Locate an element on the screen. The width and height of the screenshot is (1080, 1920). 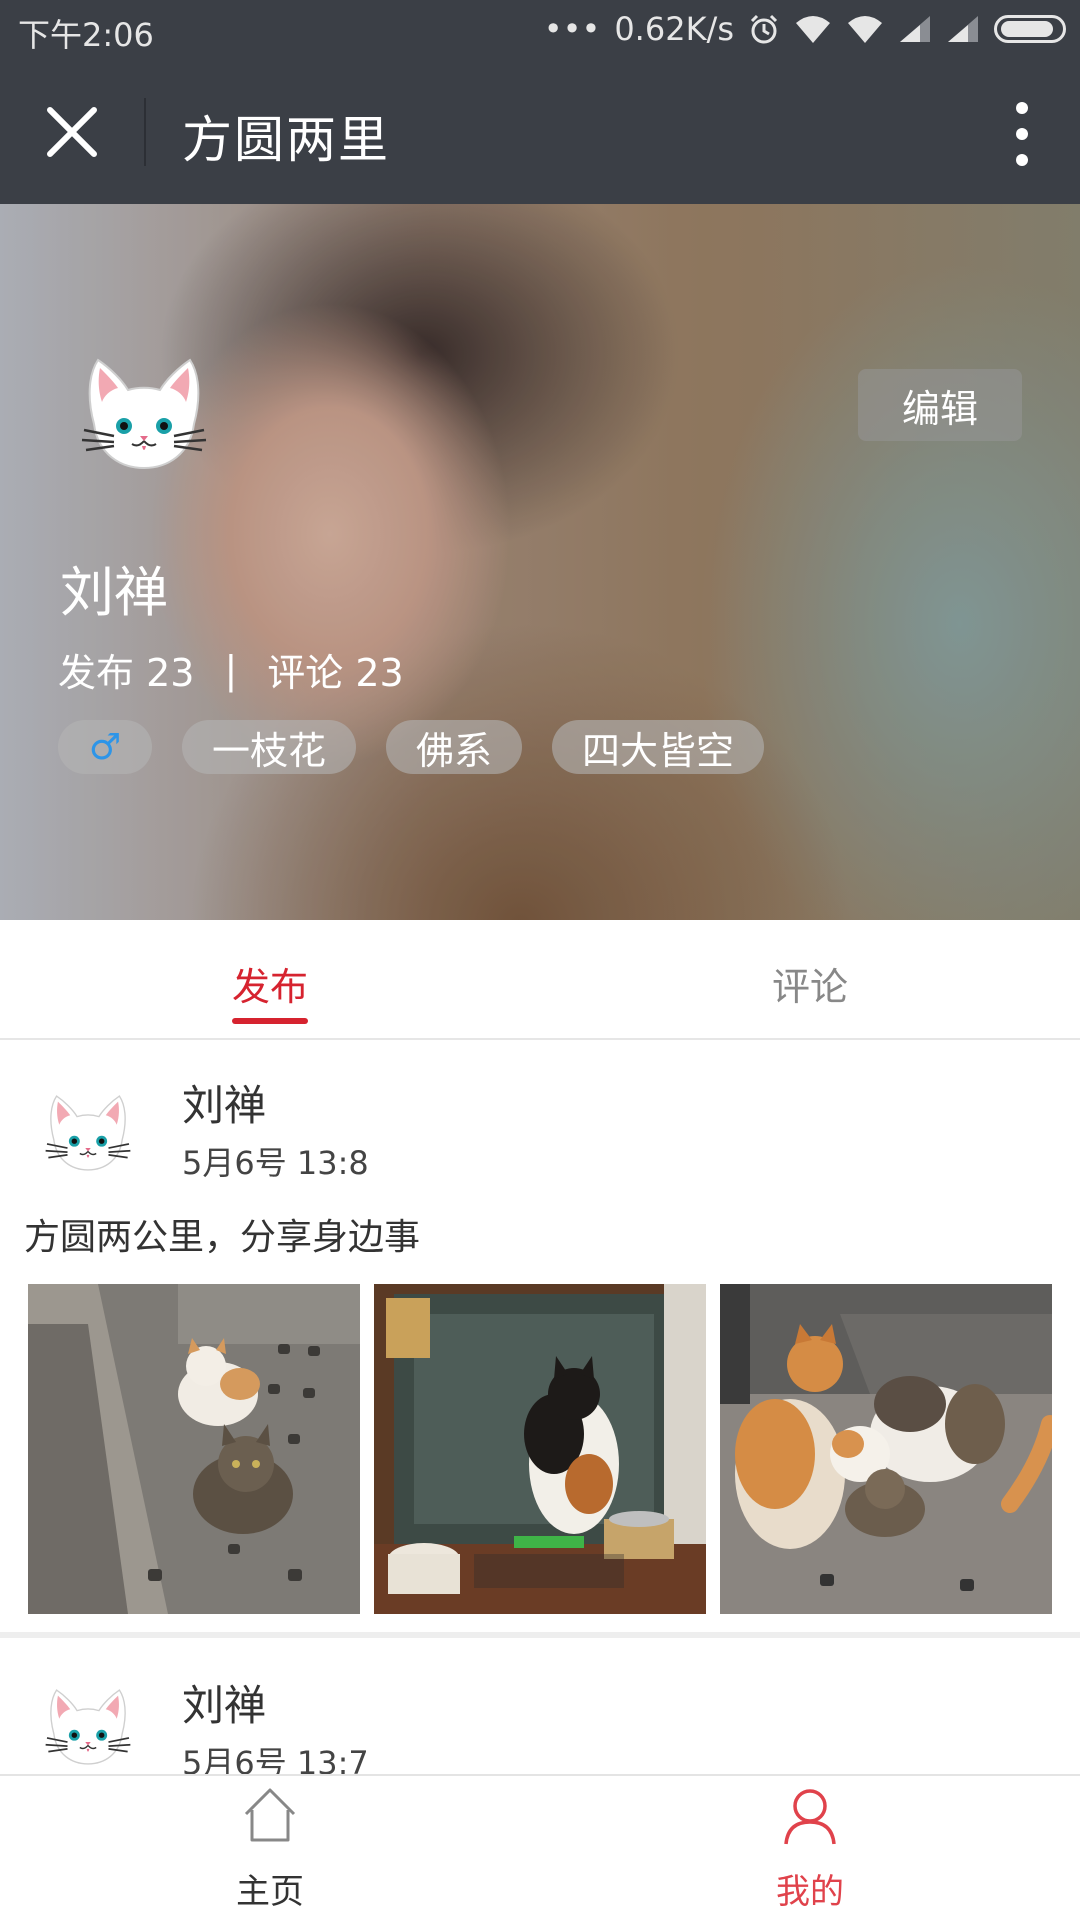
nav-label-home: 主页 is located at coordinates (270, 1892).